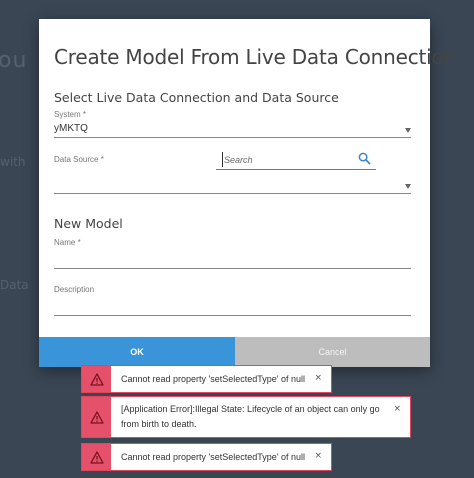 The width and height of the screenshot is (474, 478). I want to click on system-select: yMKTQ, so click(232, 130).